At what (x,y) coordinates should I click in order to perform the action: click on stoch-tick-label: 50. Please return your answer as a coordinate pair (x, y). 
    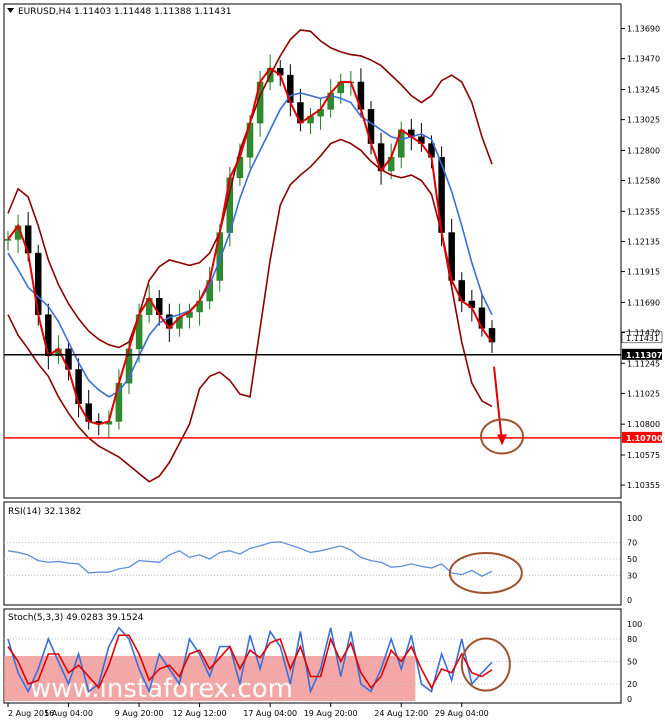
    Looking at the image, I should click on (632, 662).